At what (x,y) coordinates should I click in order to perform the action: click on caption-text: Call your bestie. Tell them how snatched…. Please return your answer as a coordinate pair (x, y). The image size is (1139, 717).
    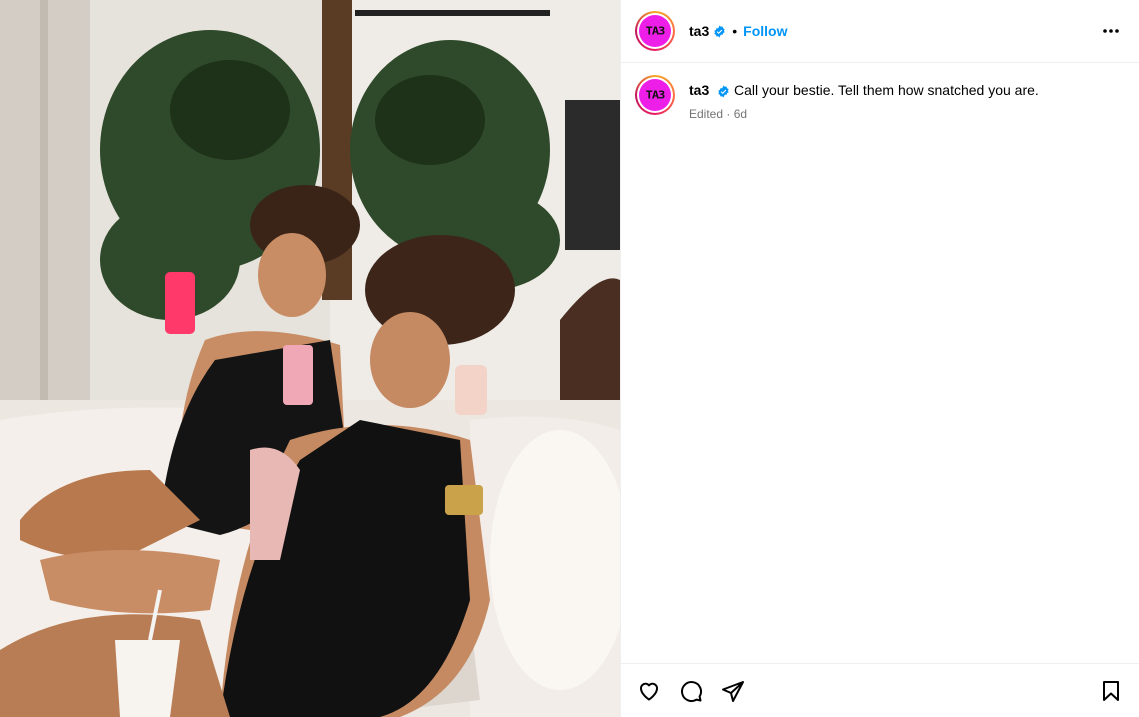
    Looking at the image, I should click on (886, 90).